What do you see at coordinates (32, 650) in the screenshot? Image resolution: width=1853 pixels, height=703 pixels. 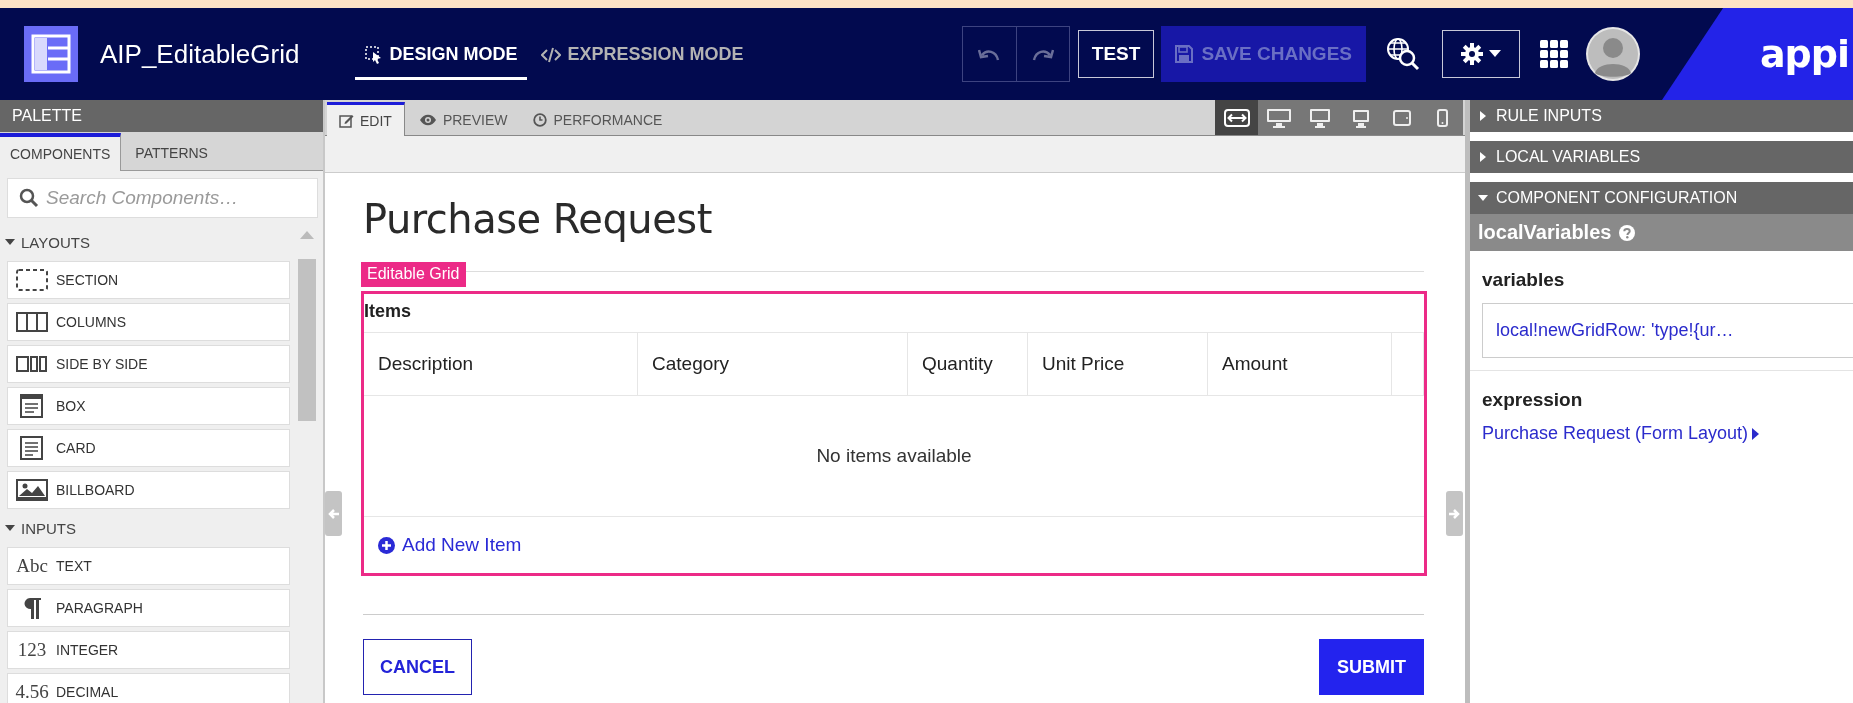 I see `type-glyph: 123` at bounding box center [32, 650].